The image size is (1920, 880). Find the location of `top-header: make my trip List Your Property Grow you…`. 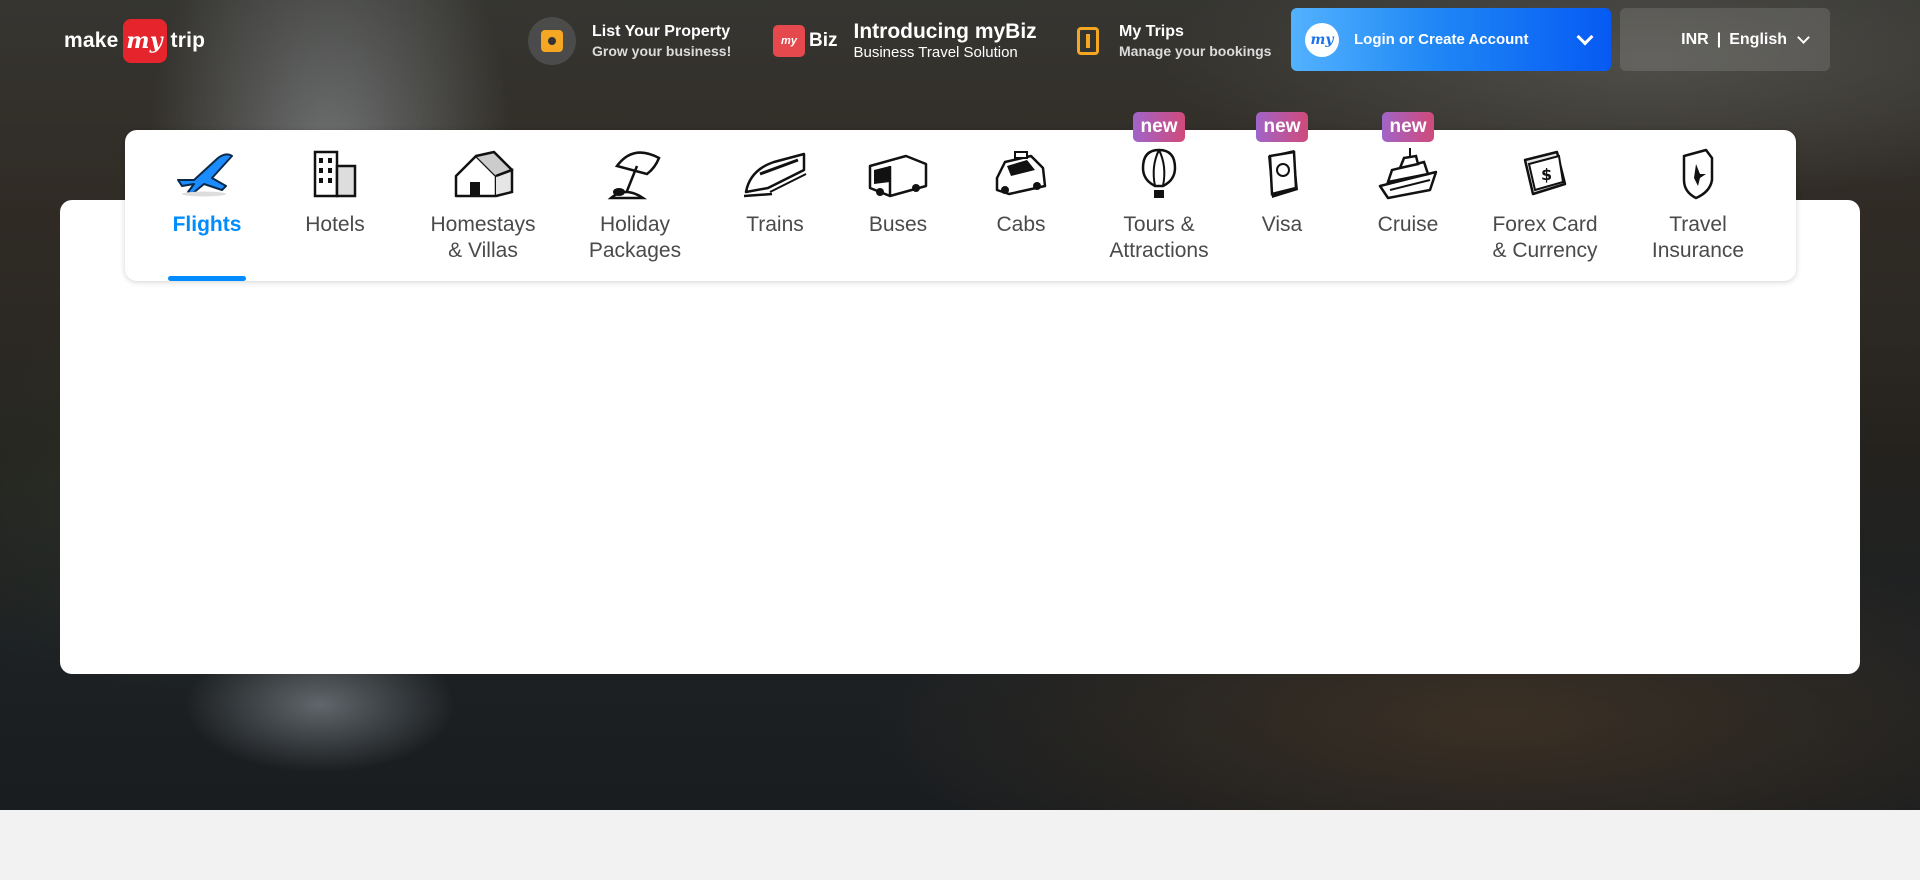

top-header: make my trip List Your Property Grow you… is located at coordinates (960, 40).